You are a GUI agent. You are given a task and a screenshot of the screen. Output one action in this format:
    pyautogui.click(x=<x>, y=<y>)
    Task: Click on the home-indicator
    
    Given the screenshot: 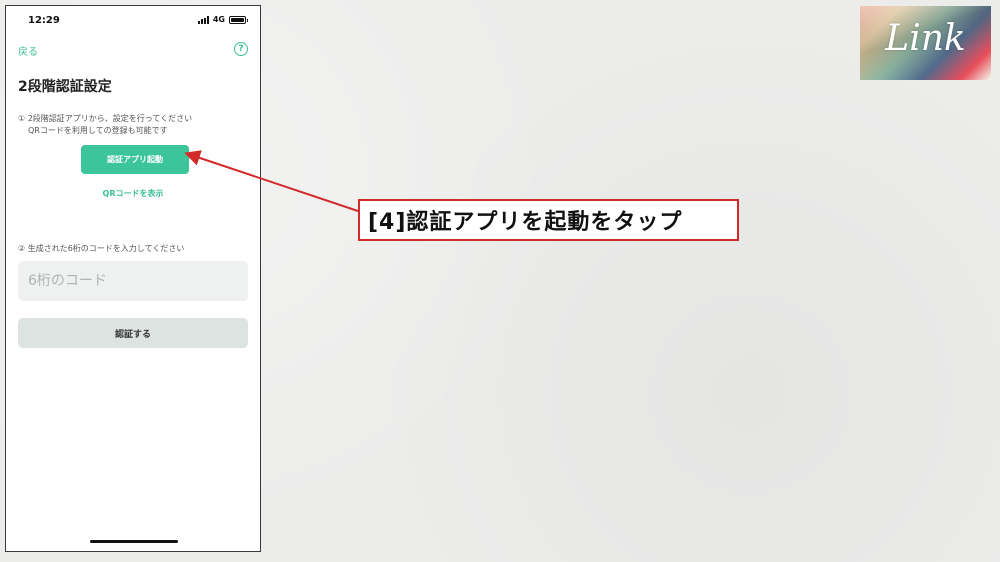 What is the action you would take?
    pyautogui.click(x=134, y=541)
    